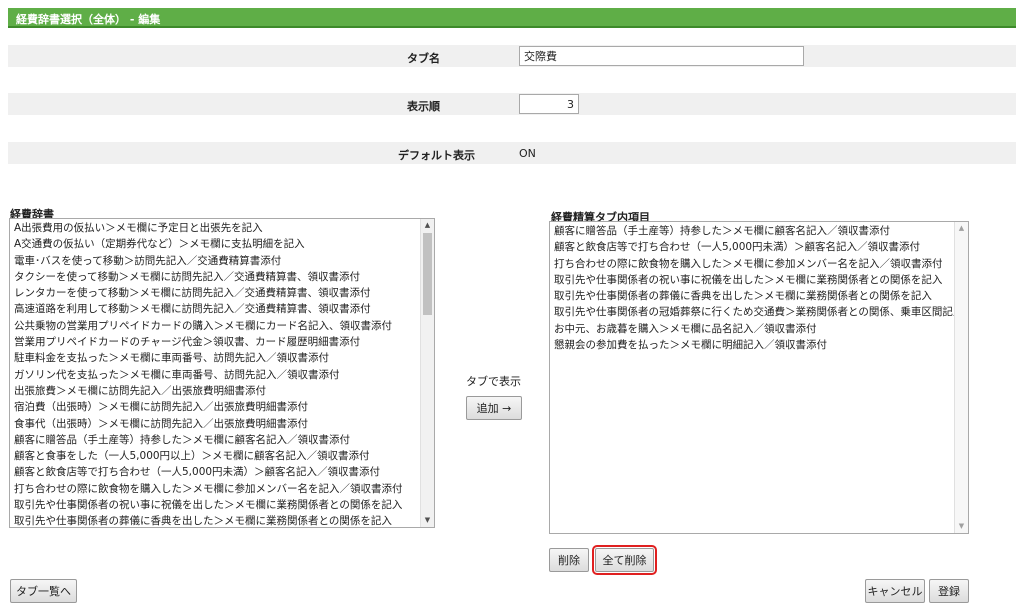  Describe the element at coordinates (216, 326) in the screenshot. I see `list-item: 公共乗物の営業用プリペイドカードの購入＞メモ欄にカード名記入、領収書添付` at that location.